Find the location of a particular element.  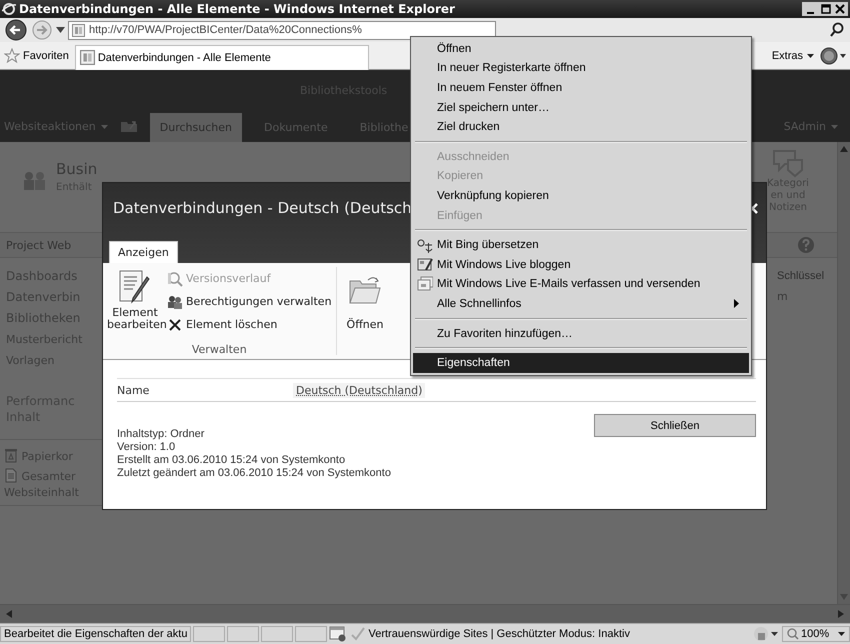

help-icon is located at coordinates (833, 55).